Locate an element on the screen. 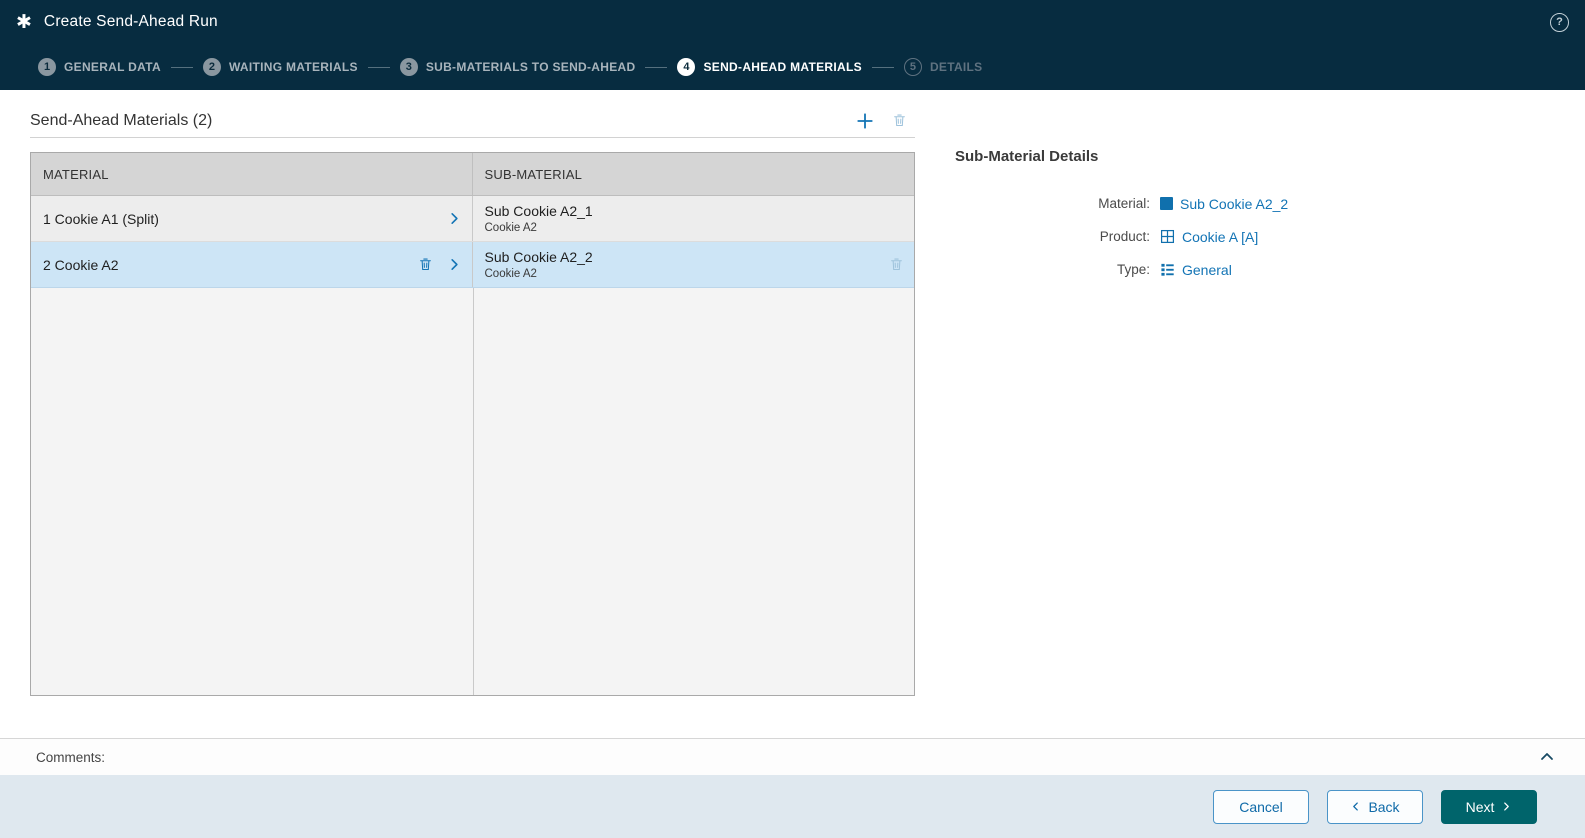 Image resolution: width=1585 pixels, height=838 pixels. sub-material-name: Sub Cookie A2_2 is located at coordinates (538, 257).